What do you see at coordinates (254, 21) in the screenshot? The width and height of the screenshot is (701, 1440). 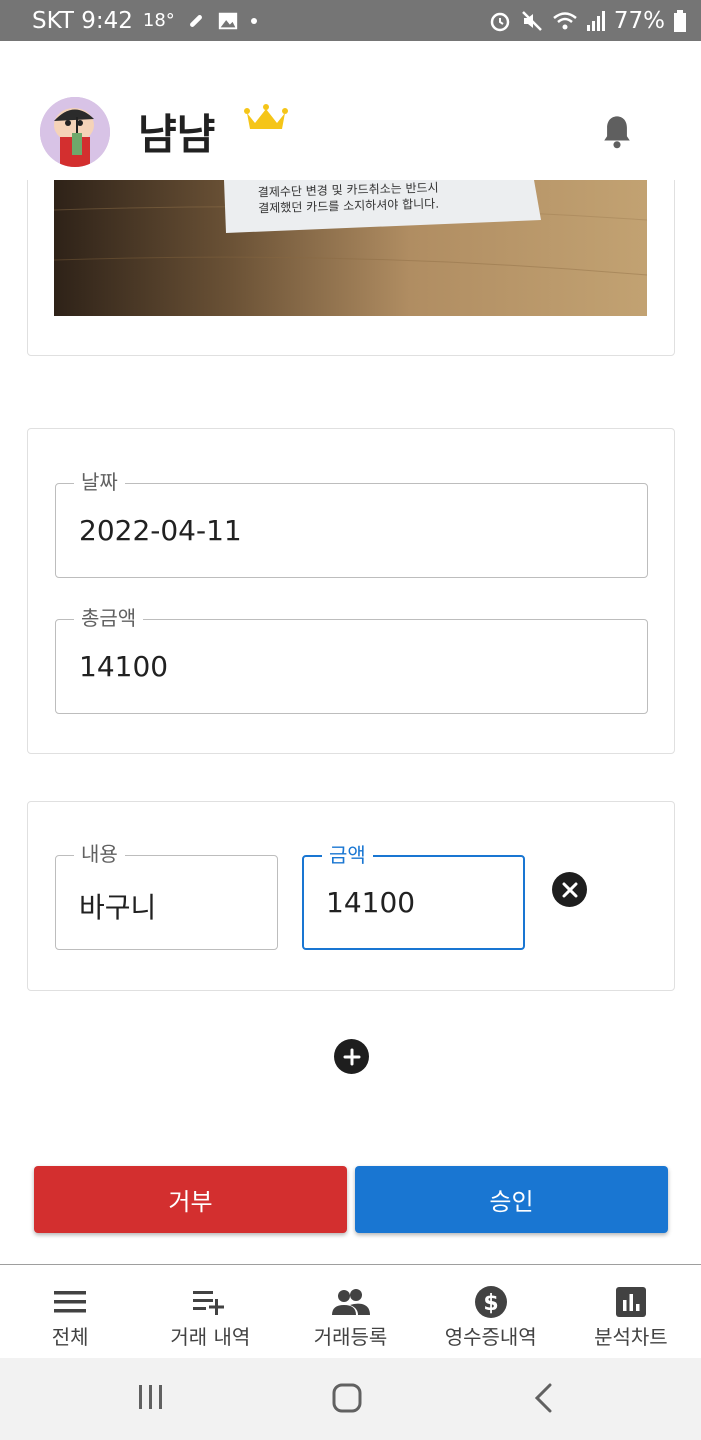 I see `dot-icon` at bounding box center [254, 21].